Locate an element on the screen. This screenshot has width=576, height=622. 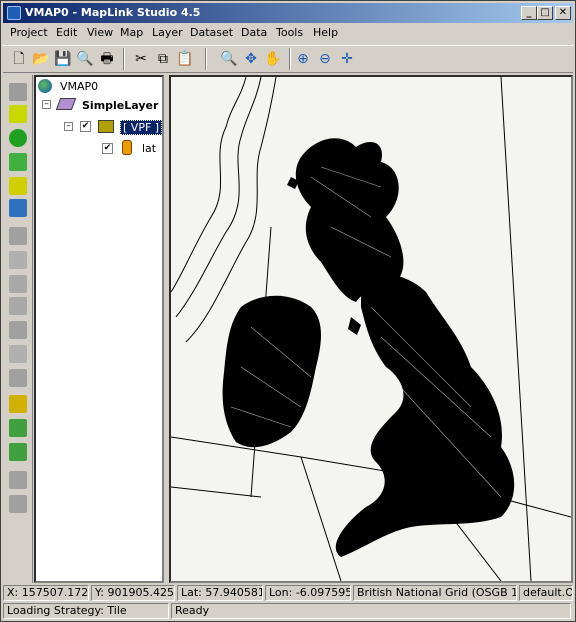
status-lon: Lon: -6.0975957 is located at coordinates (308, 593).